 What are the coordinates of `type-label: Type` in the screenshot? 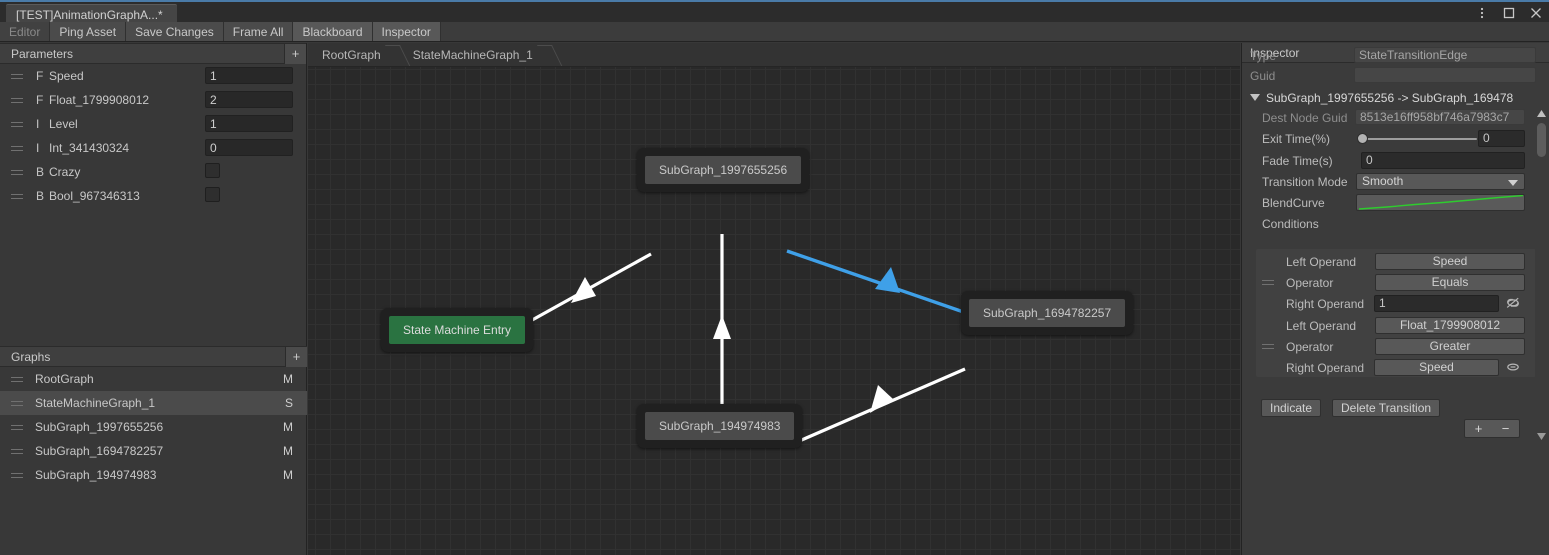 It's located at (1263, 55).